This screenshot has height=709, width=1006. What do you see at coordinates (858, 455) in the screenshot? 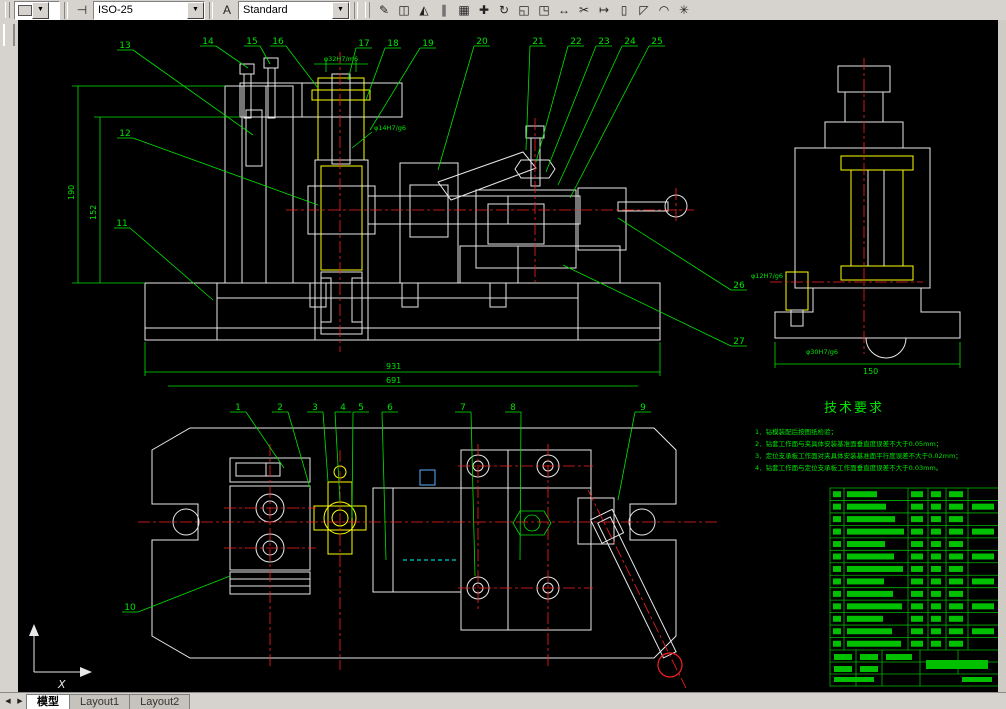
I see `tech-req-item: 3．定位支承板工作面对夹具体安装基准面平行度误差不大于0.02mm；` at bounding box center [858, 455].